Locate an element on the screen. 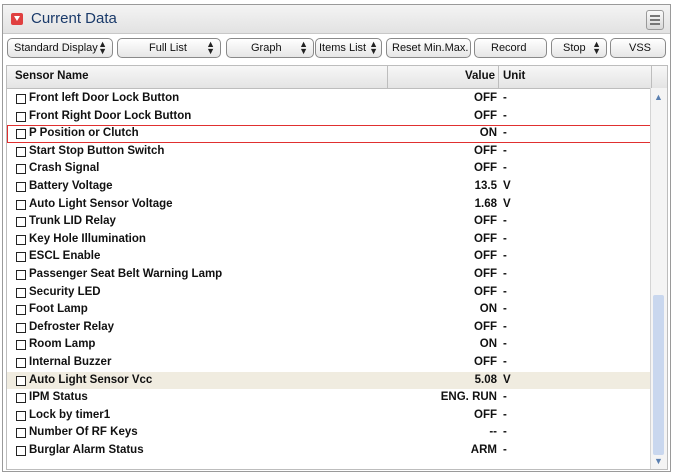  graph-label: Graph is located at coordinates (266, 48).